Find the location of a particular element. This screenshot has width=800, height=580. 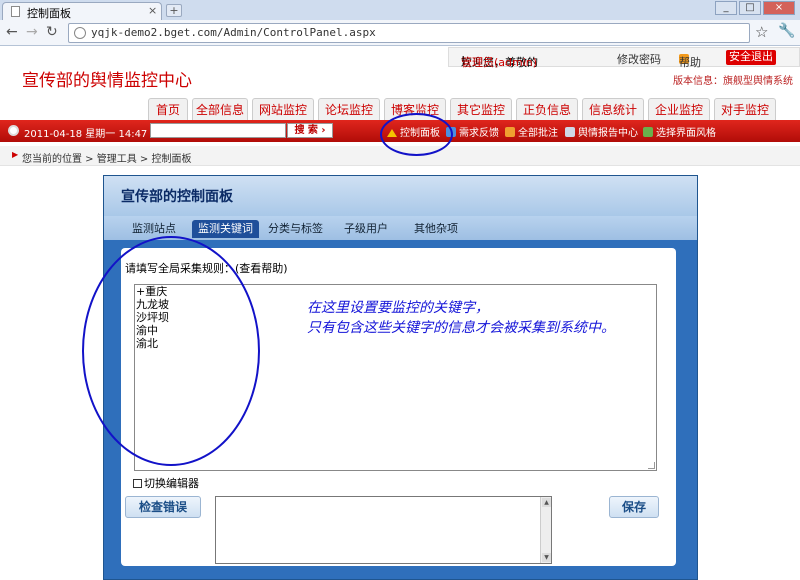

link-feedback: 需求反馈 is located at coordinates (472, 131).